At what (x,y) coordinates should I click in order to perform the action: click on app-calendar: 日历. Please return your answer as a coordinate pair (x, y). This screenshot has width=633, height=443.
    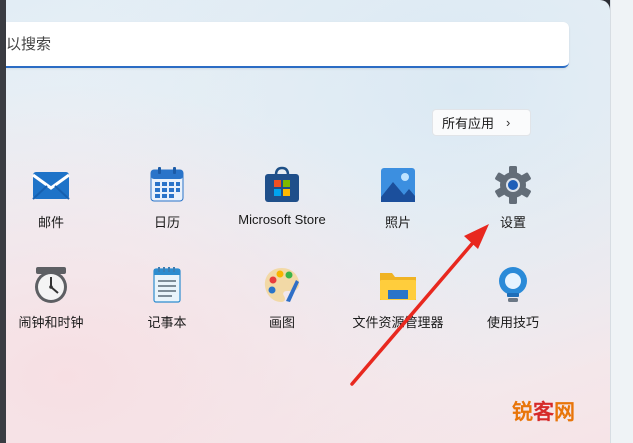
    Looking at the image, I should click on (167, 205).